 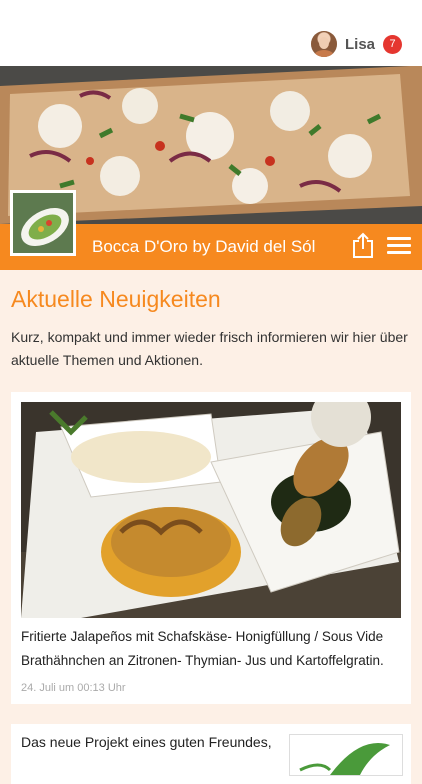 What do you see at coordinates (346, 755) in the screenshot?
I see `news-image` at bounding box center [346, 755].